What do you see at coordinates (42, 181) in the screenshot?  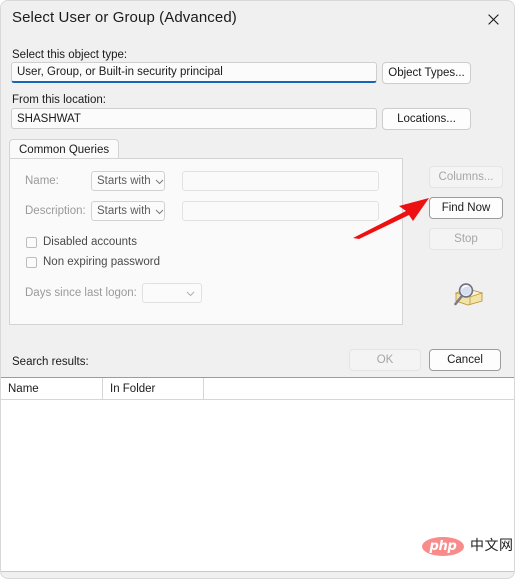 I see `name-label: Name:` at bounding box center [42, 181].